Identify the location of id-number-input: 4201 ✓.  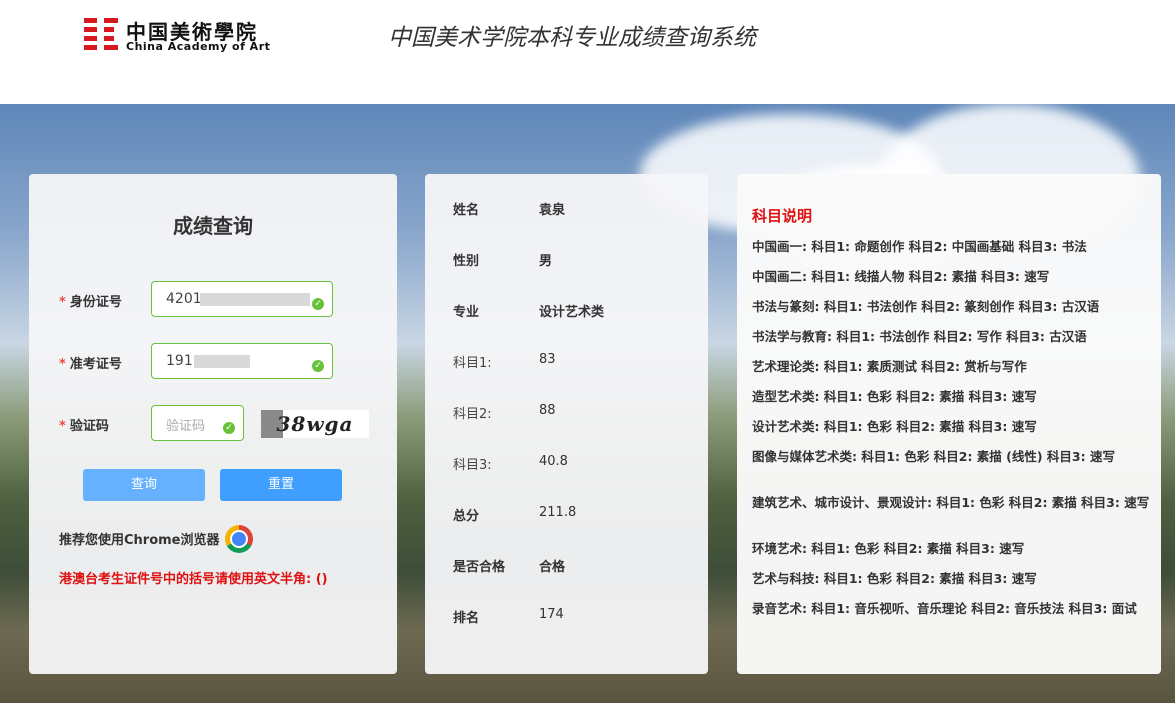
(242, 299).